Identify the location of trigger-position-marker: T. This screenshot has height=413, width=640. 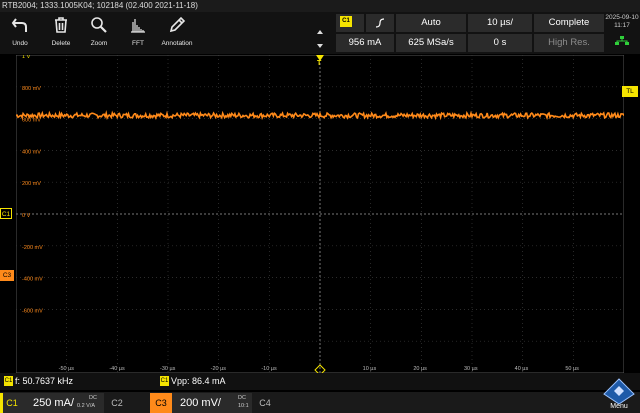
(320, 62).